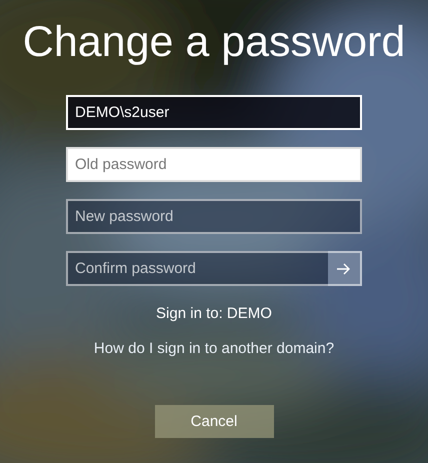 The width and height of the screenshot is (428, 463). What do you see at coordinates (214, 421) in the screenshot?
I see `cancel-button: Cancel` at bounding box center [214, 421].